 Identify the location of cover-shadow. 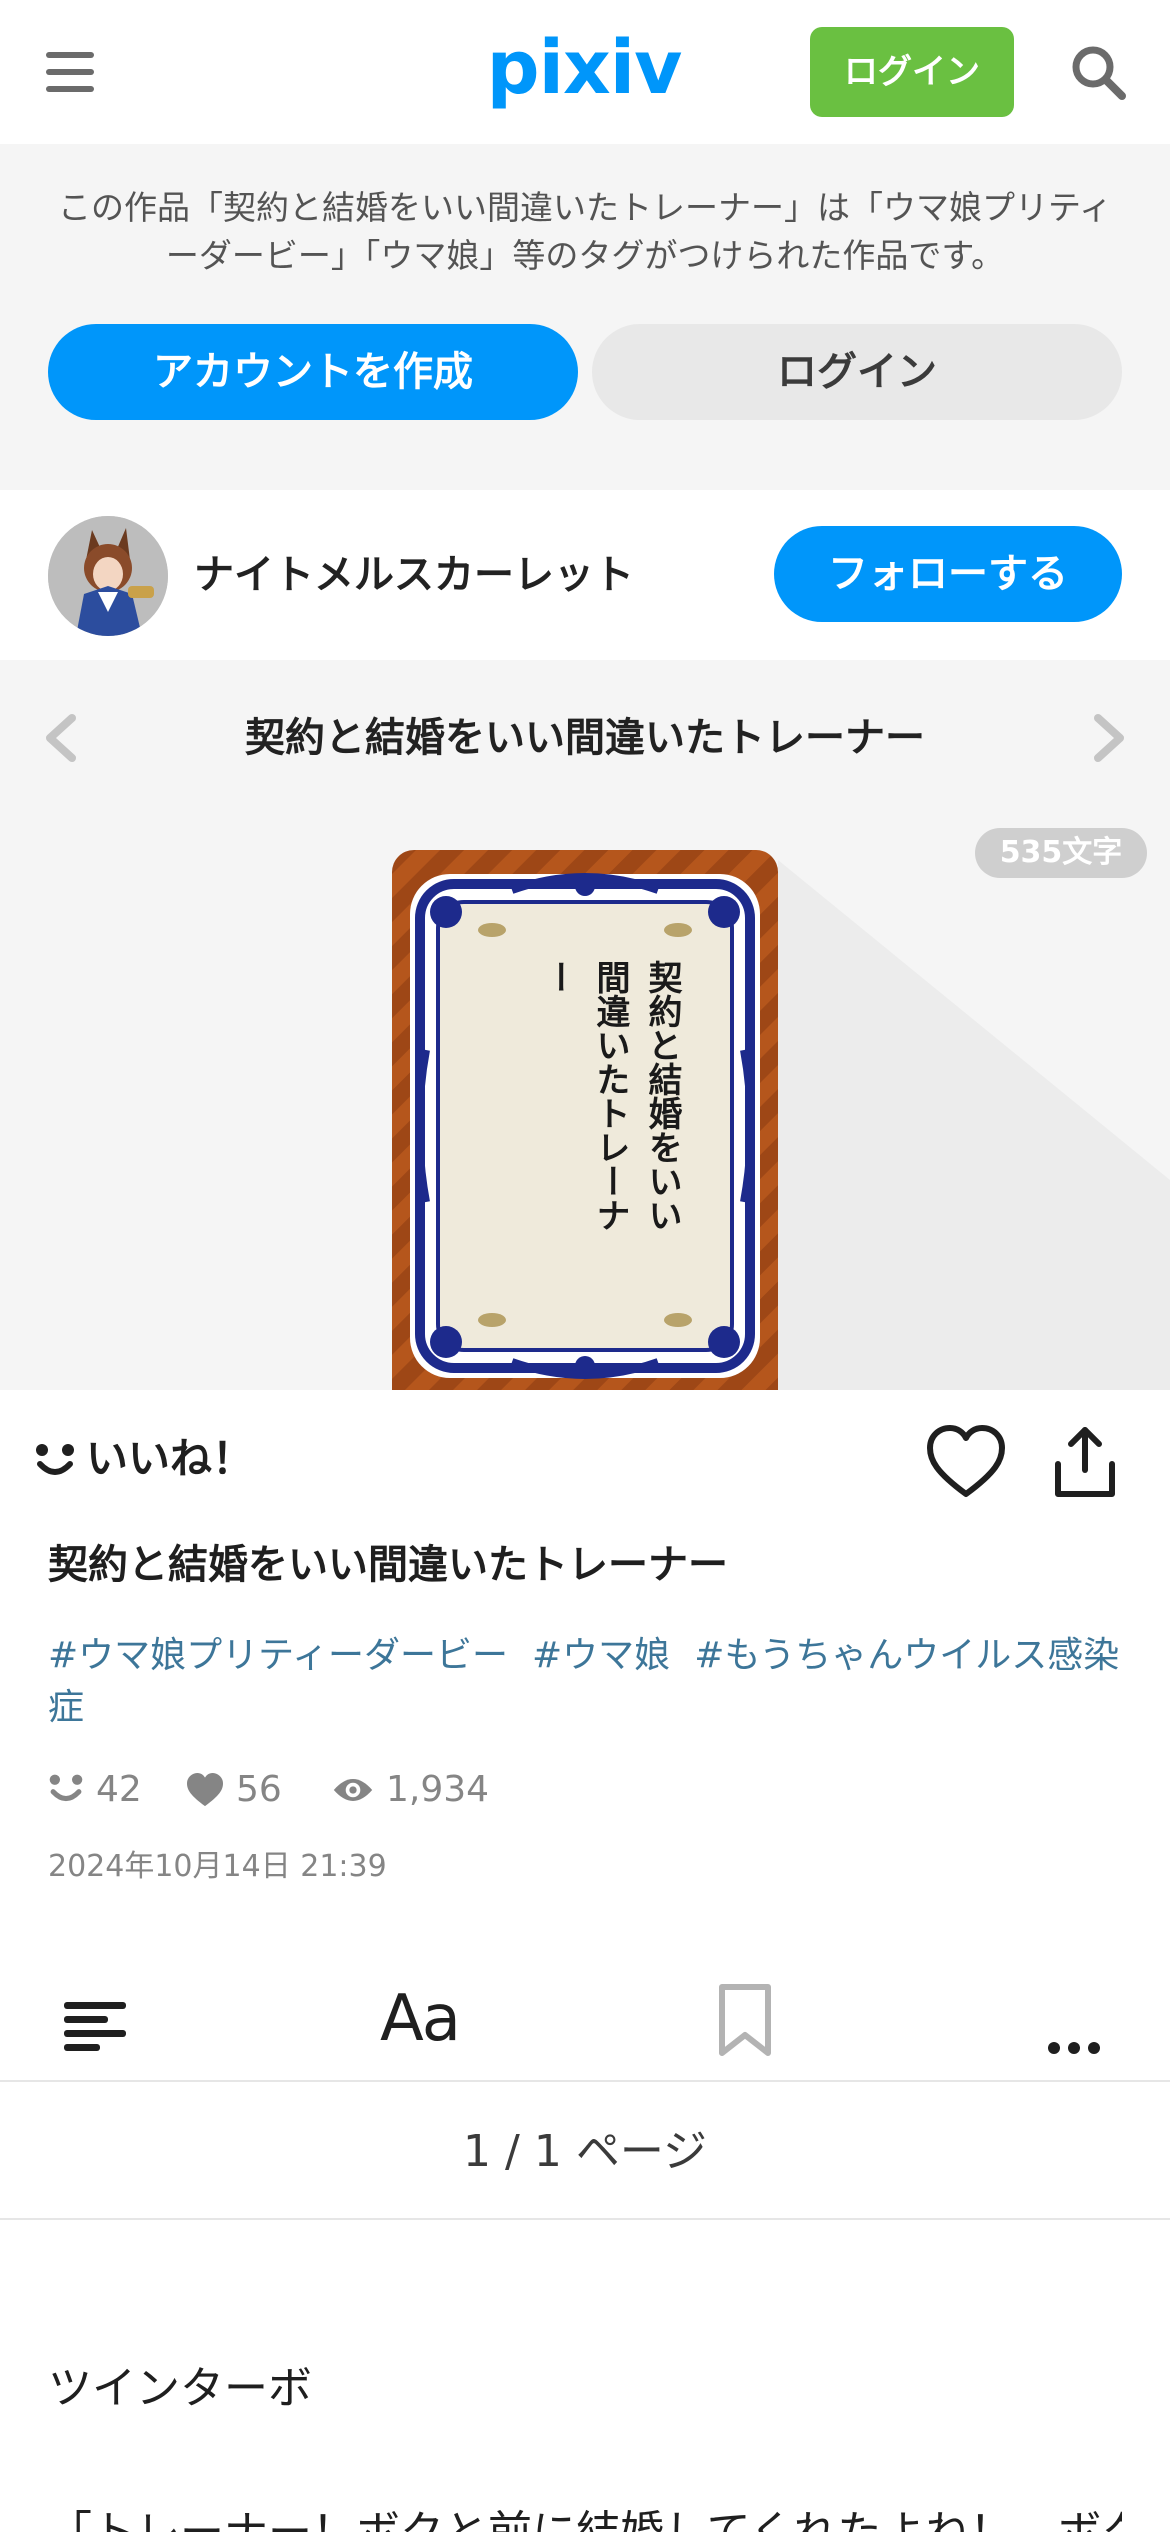
(974, 1125).